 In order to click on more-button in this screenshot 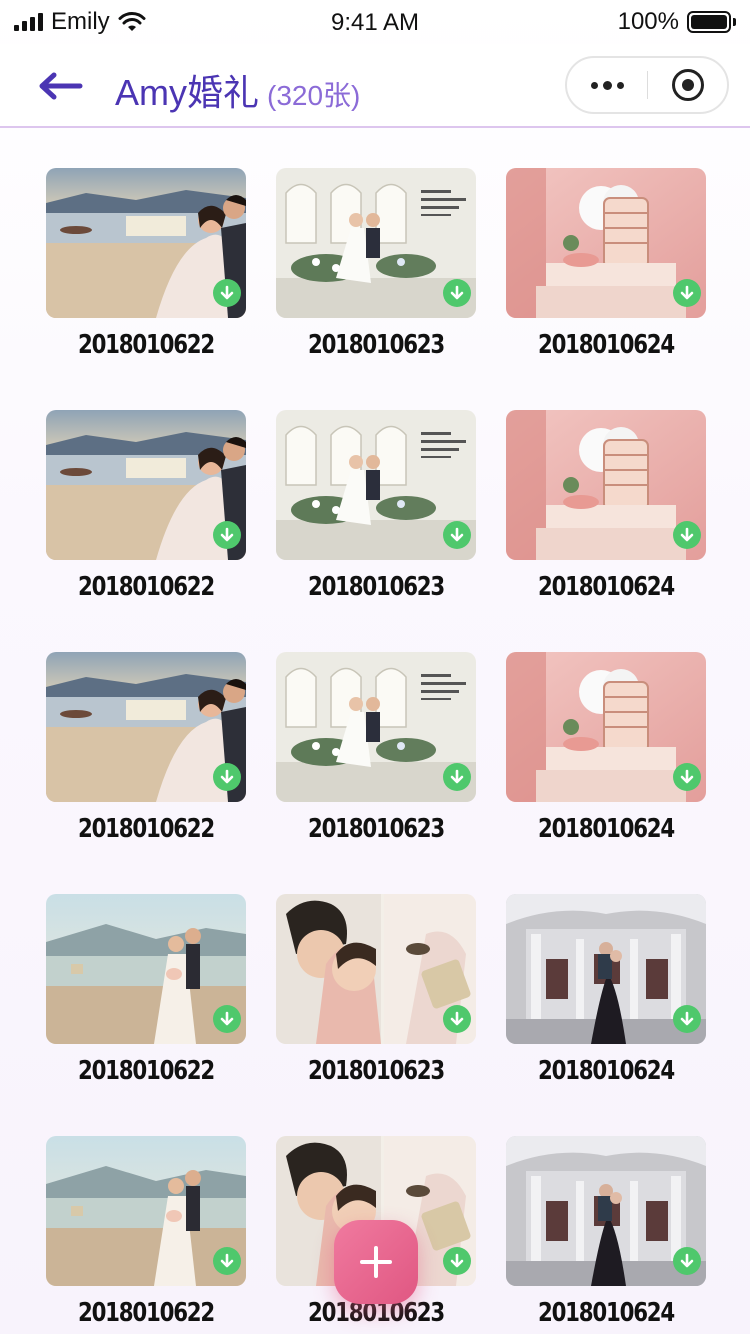, I will do `click(607, 85)`.